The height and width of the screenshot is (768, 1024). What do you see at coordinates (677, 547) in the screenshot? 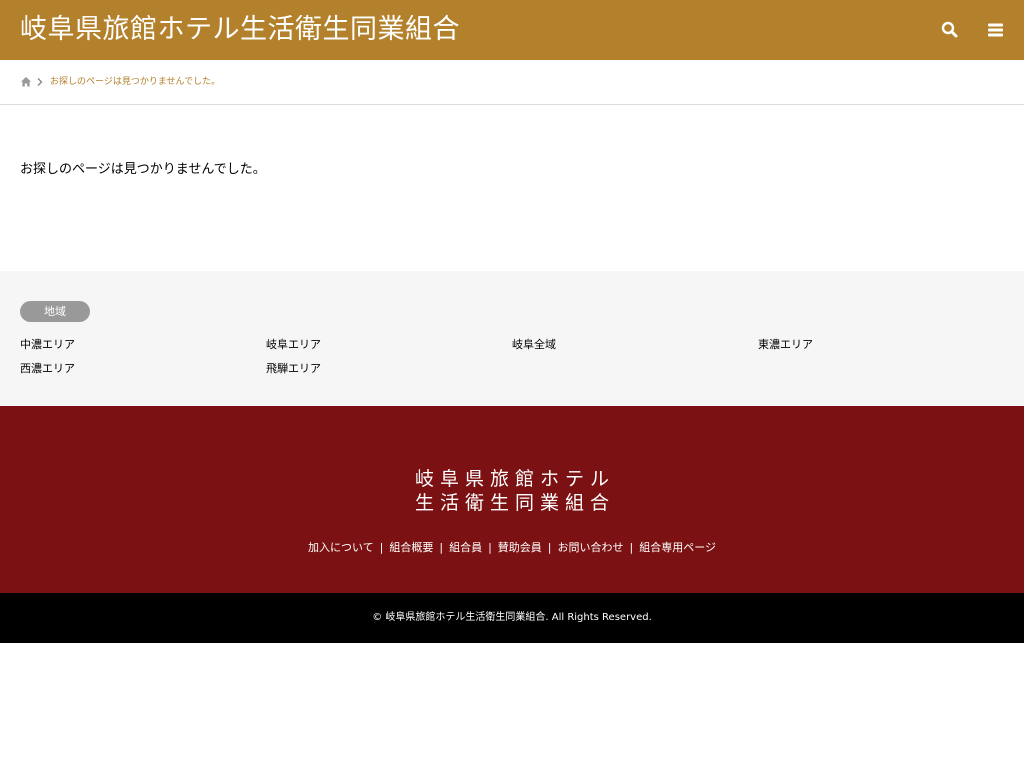
I see `footer-link-members-only: 組合専用ページ` at bounding box center [677, 547].